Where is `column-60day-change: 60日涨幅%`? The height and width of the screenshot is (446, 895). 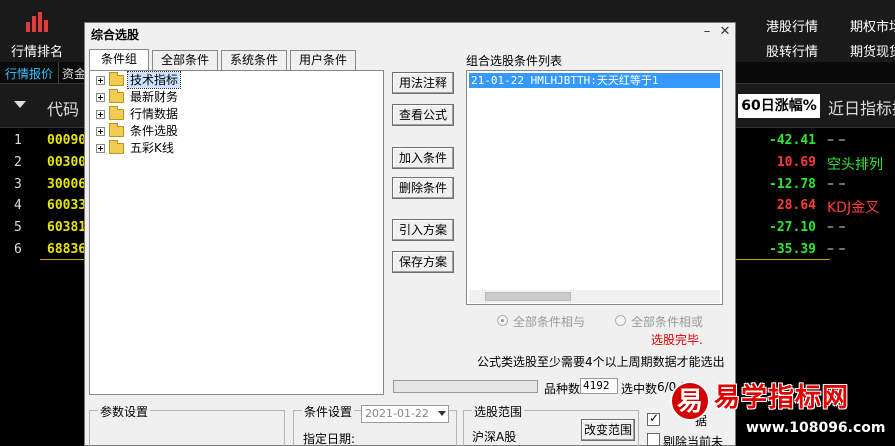
column-60day-change: 60日涨幅% is located at coordinates (779, 106).